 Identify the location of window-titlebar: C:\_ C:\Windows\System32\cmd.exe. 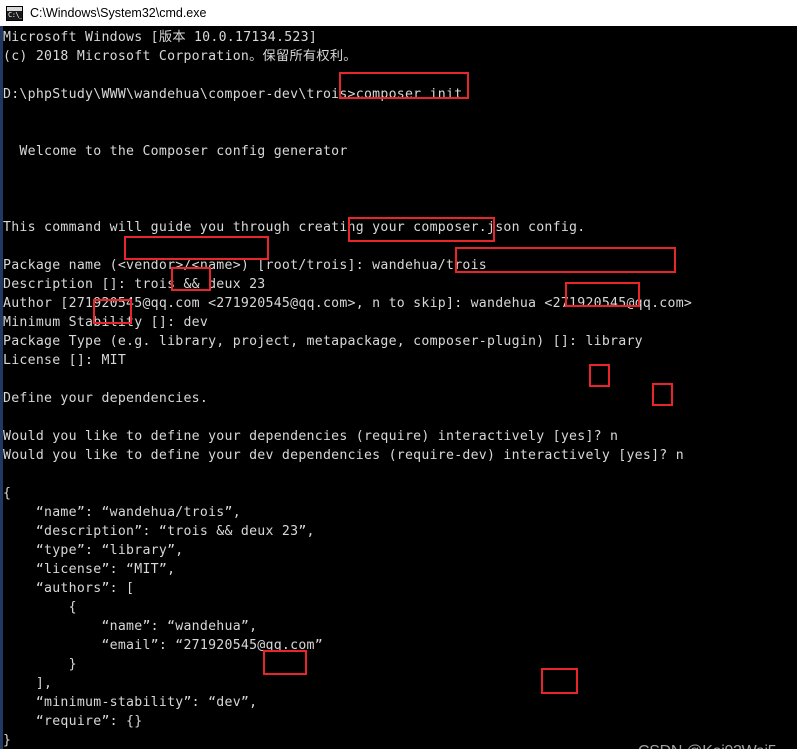
(398, 13).